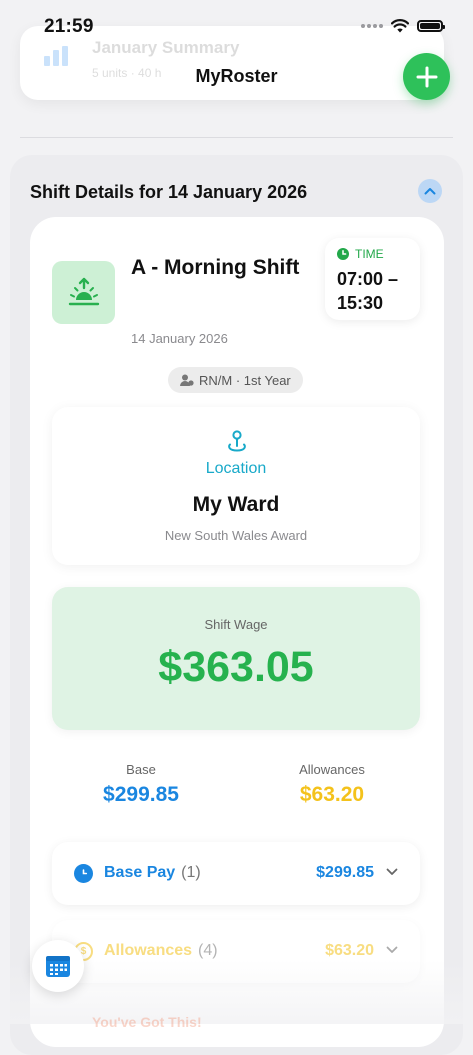  Describe the element at coordinates (332, 769) in the screenshot. I see `allowances-label: Allowances` at that location.